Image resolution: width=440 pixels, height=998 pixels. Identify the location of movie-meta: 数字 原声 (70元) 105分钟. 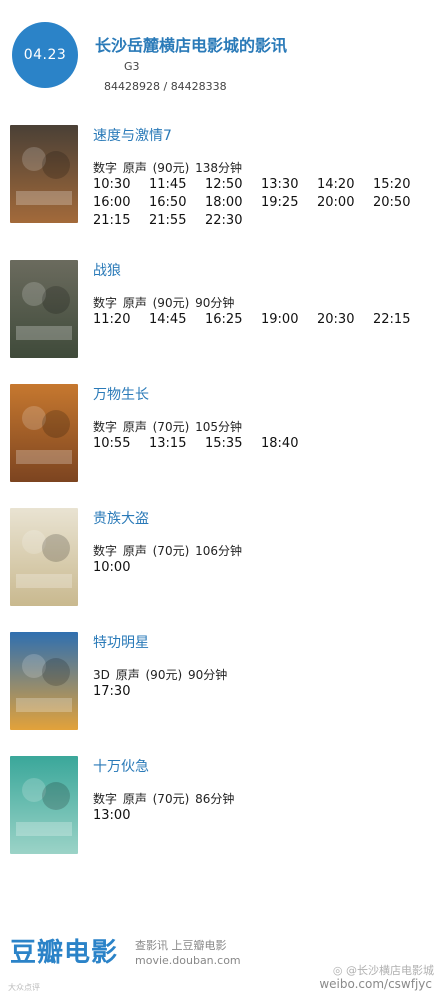
(167, 427).